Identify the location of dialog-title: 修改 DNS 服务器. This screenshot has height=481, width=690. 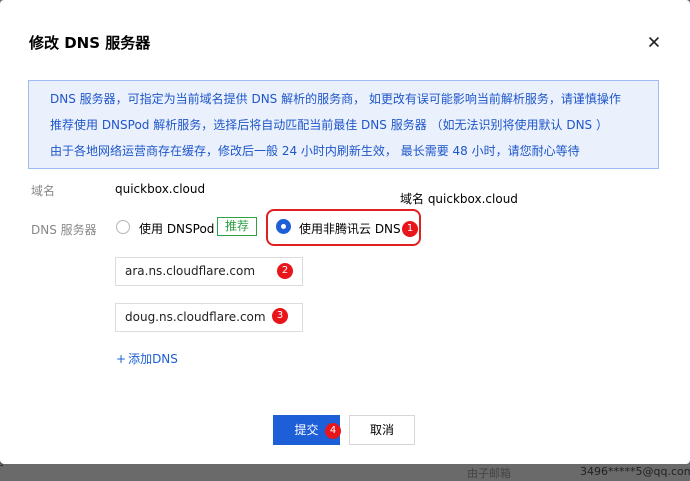
(90, 43).